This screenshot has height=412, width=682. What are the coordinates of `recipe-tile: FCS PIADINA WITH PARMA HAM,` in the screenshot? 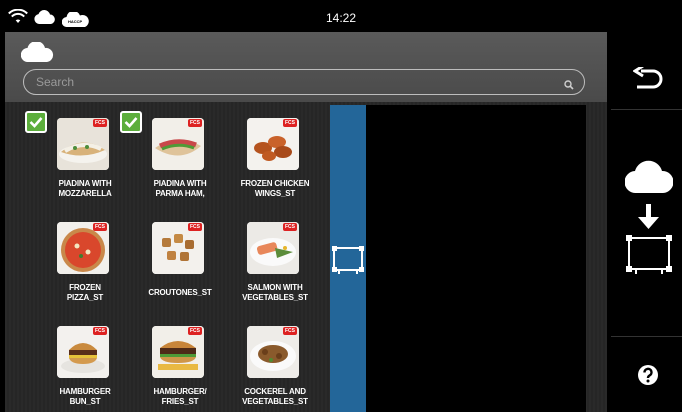 It's located at (175, 164).